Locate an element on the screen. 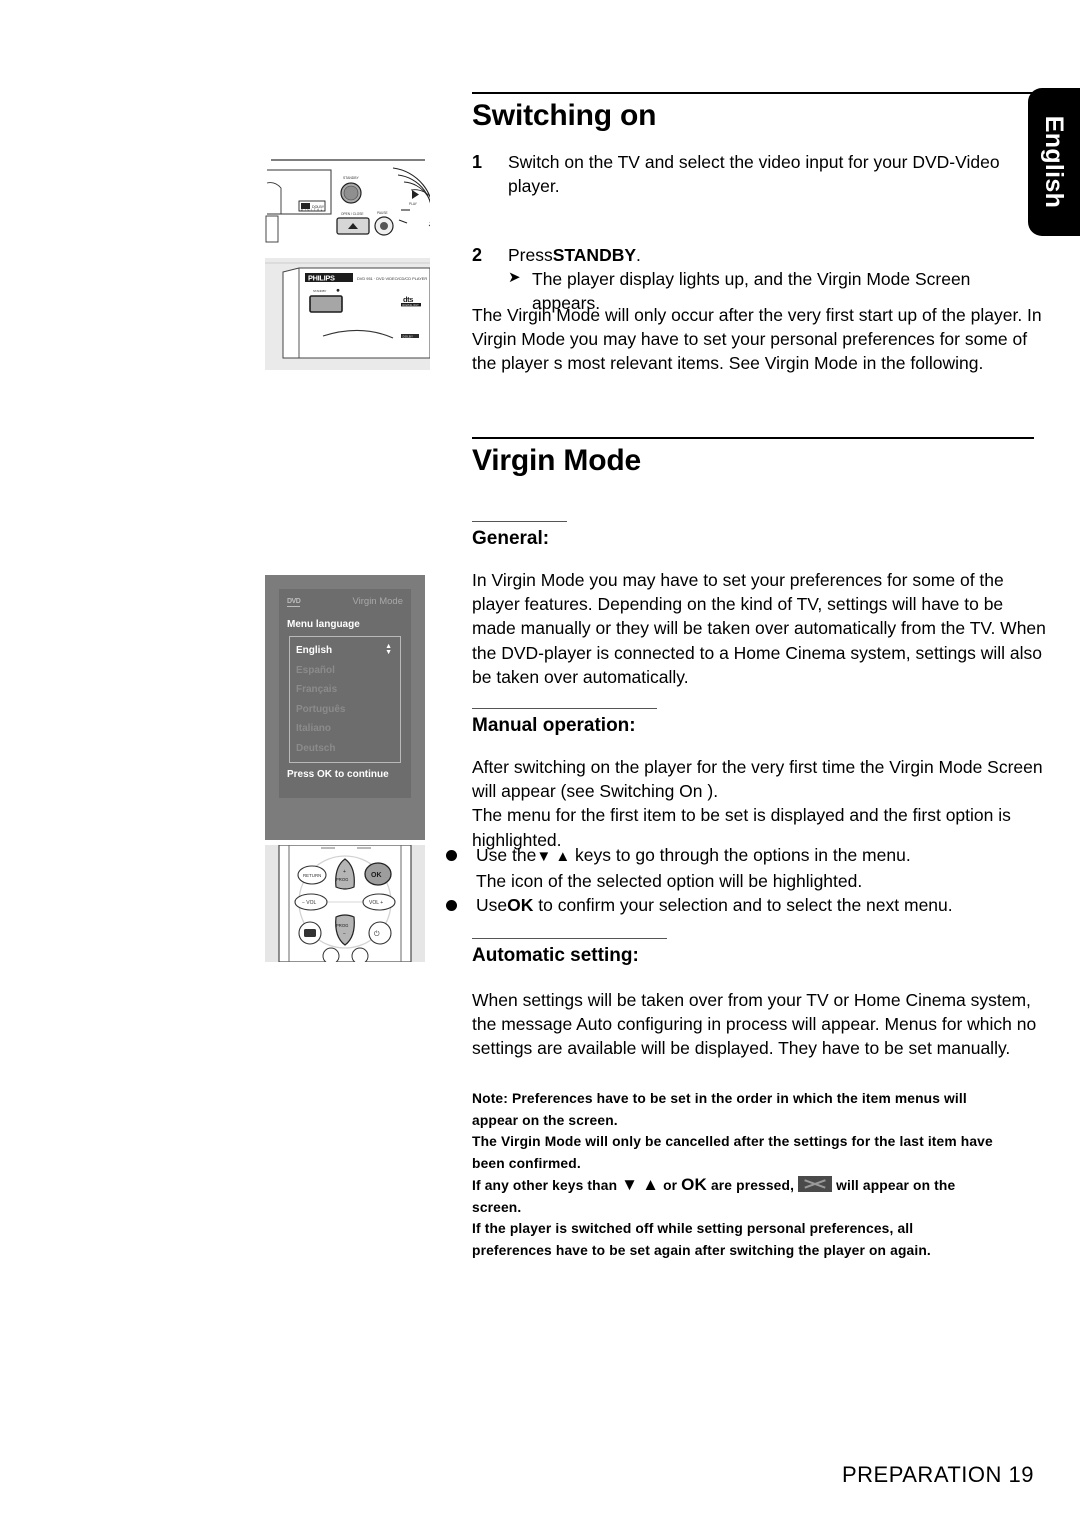 The image size is (1080, 1528). note-text-mid: or is located at coordinates (670, 1185).